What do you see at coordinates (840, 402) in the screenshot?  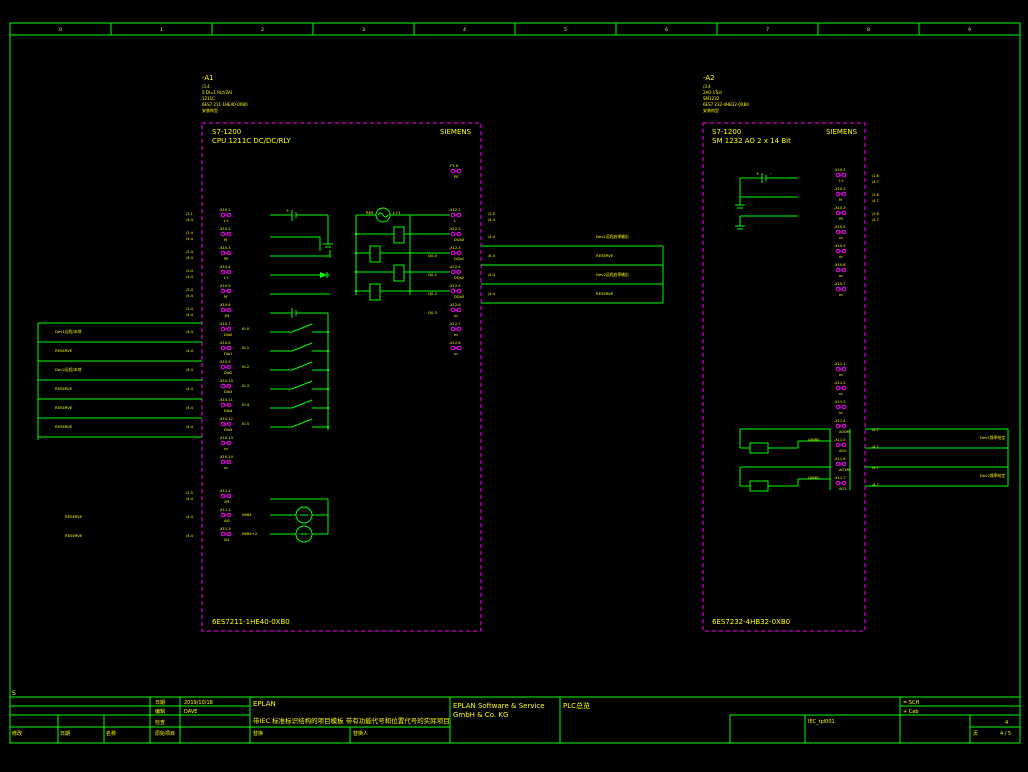 I see `terminal-id: -X11.3` at bounding box center [840, 402].